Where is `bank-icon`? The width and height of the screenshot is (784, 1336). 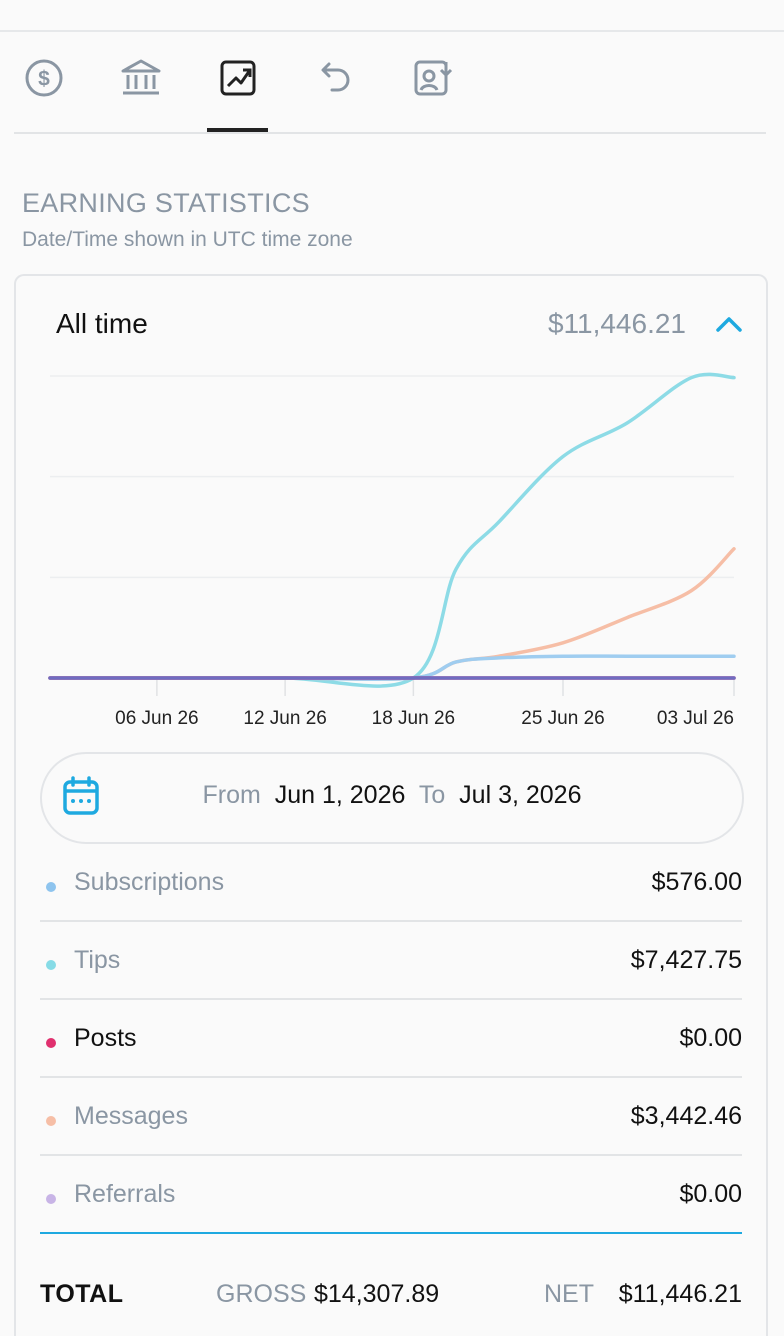
bank-icon is located at coordinates (141, 77).